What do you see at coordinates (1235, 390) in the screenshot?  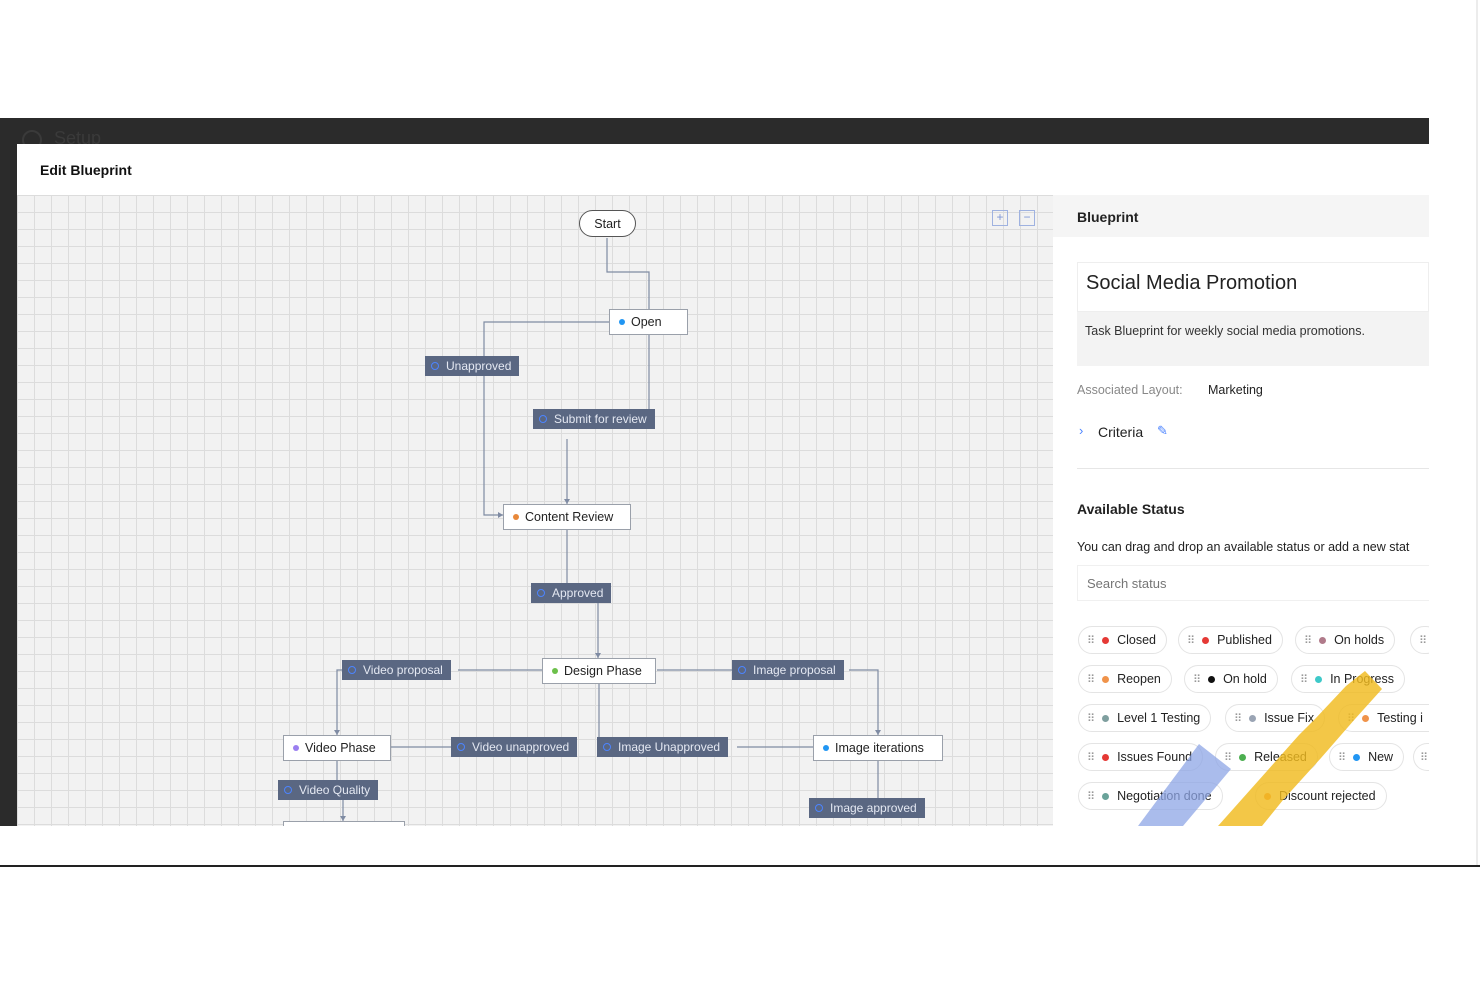 I see `associated-layout-value: Marketing` at bounding box center [1235, 390].